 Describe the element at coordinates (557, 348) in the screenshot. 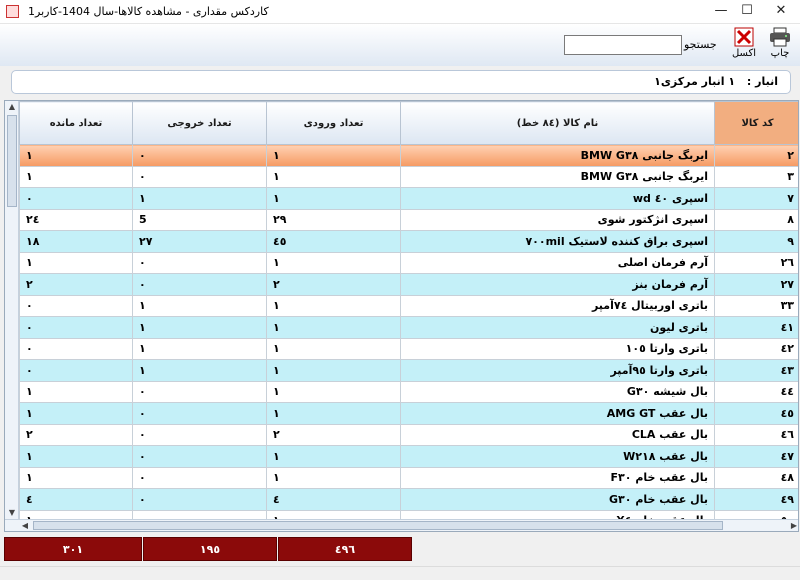

I see `cell-name: باتری وارتا ١٠٥` at that location.